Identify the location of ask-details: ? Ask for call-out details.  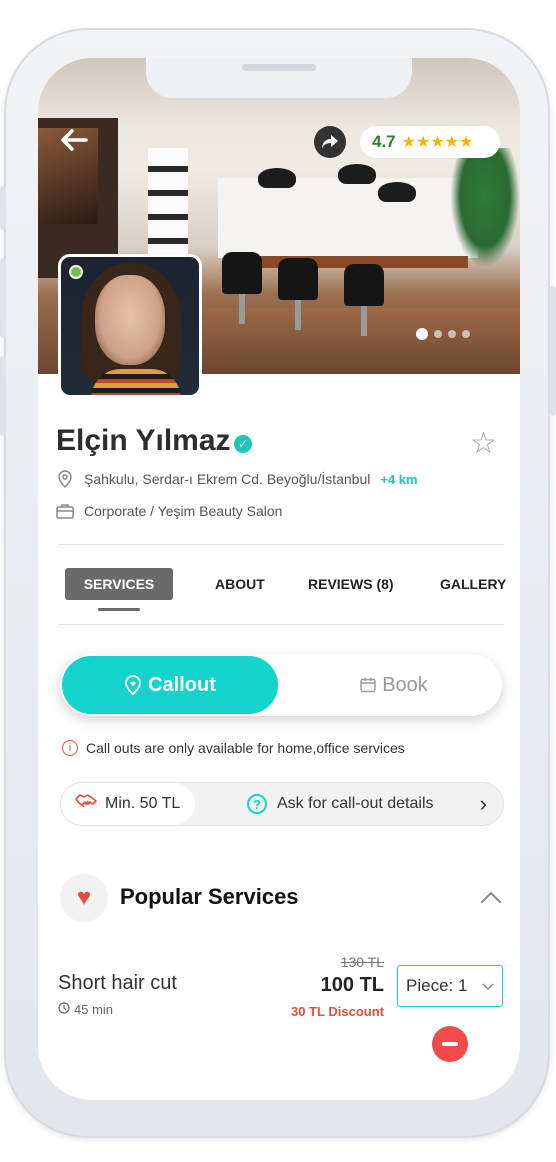
(340, 804).